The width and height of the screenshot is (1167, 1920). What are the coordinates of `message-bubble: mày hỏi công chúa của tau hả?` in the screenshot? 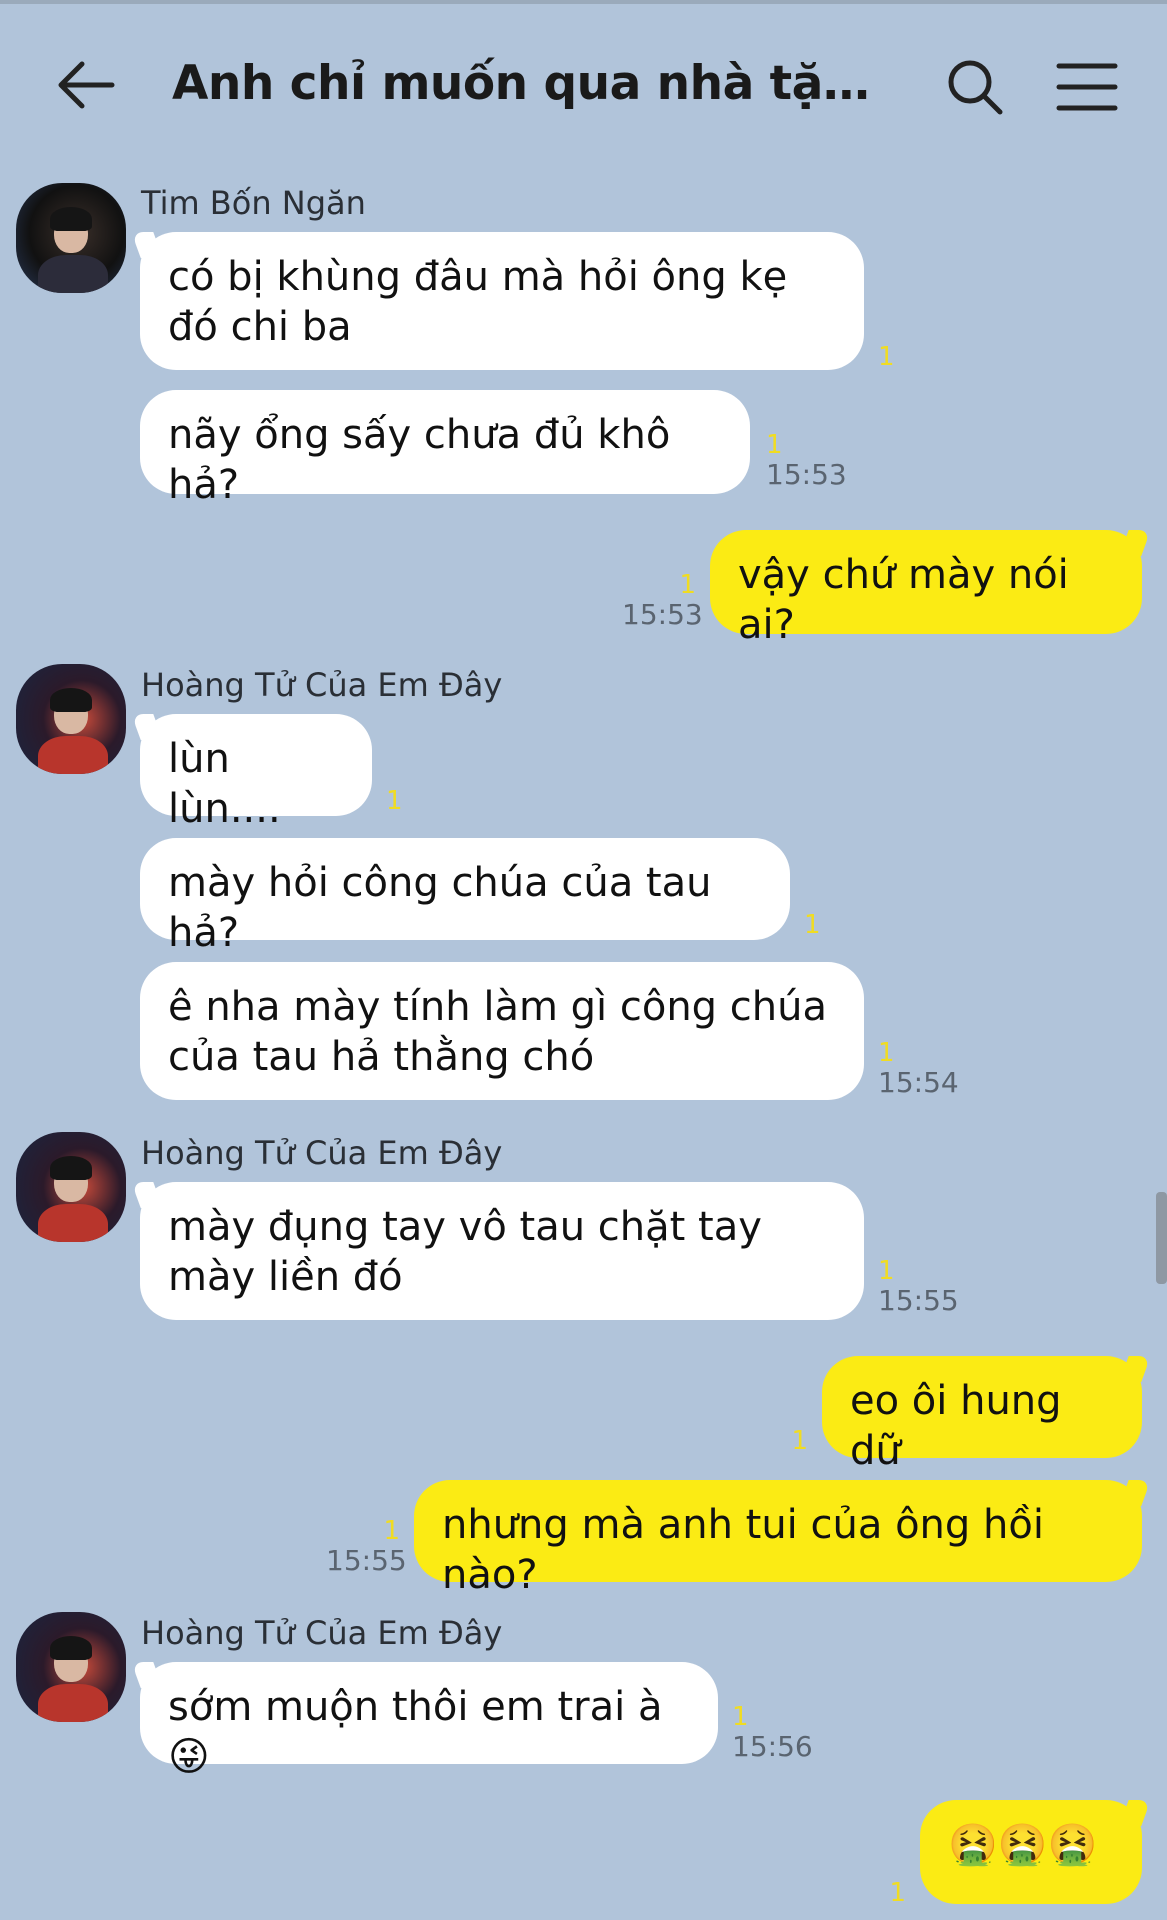 It's located at (465, 897).